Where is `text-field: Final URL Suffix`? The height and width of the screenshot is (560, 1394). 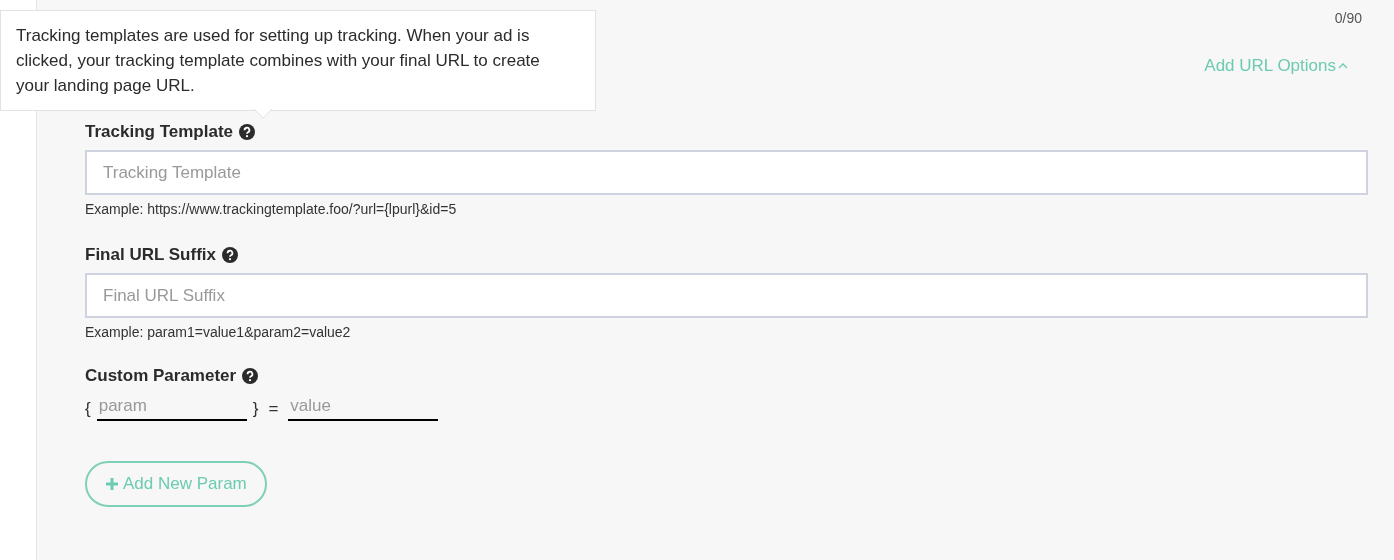
text-field: Final URL Suffix is located at coordinates (726, 295).